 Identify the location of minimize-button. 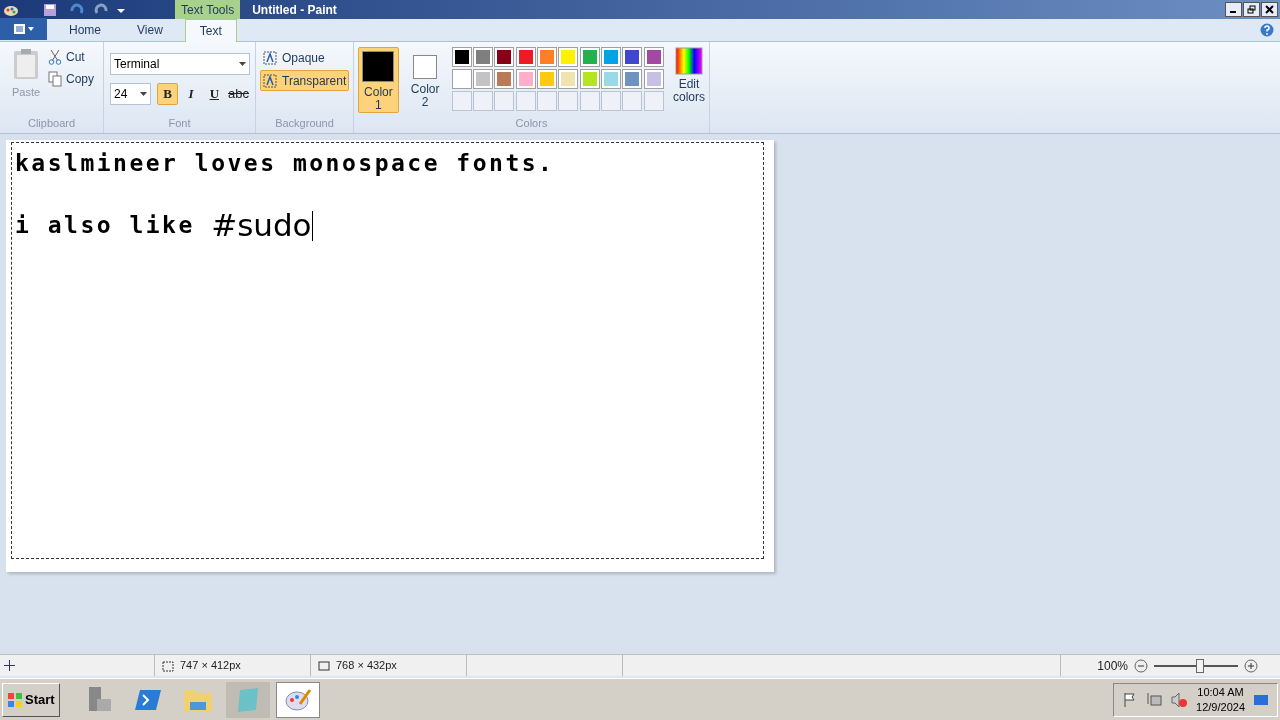
(1233, 9).